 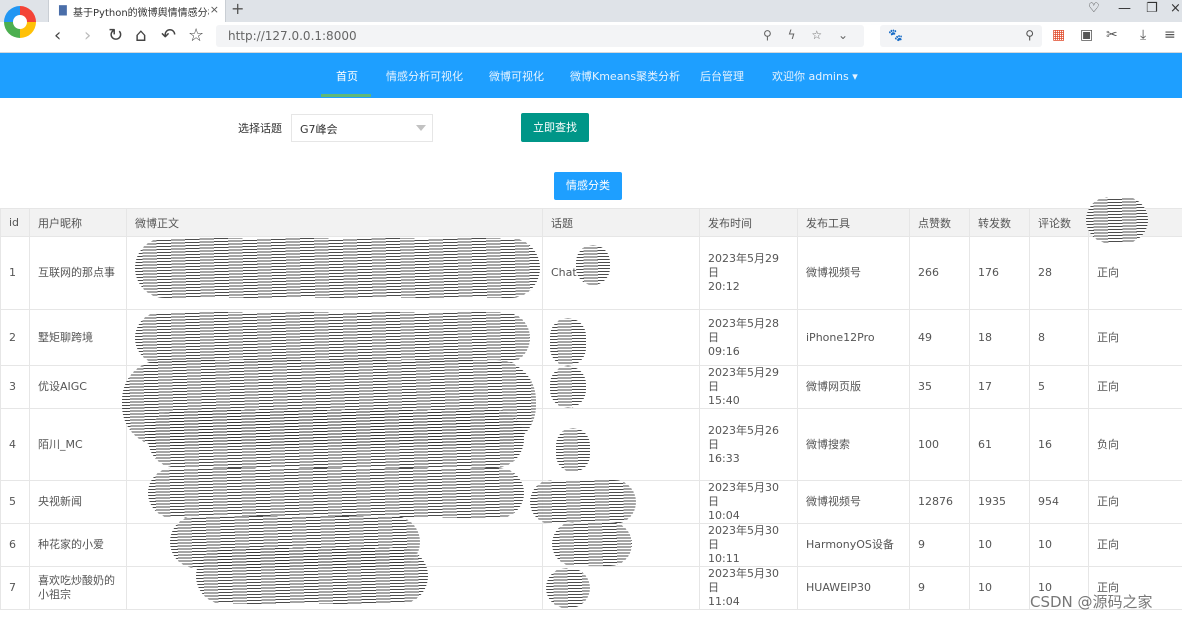 What do you see at coordinates (939, 222) in the screenshot?
I see `column-header: 点赞数` at bounding box center [939, 222].